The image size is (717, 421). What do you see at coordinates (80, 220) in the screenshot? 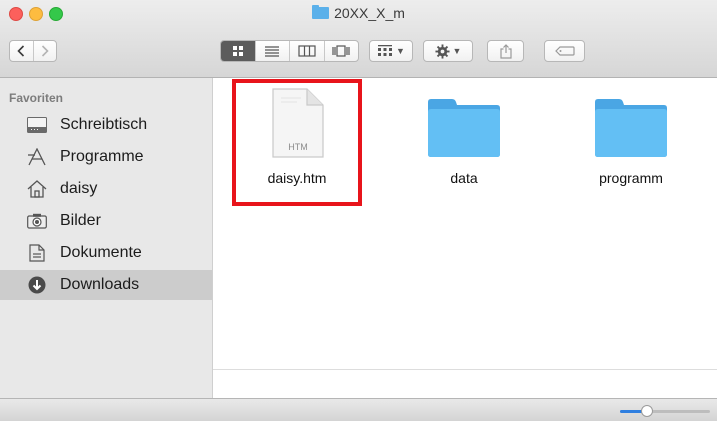
I see `sidebar-item-label: Bilder` at bounding box center [80, 220].